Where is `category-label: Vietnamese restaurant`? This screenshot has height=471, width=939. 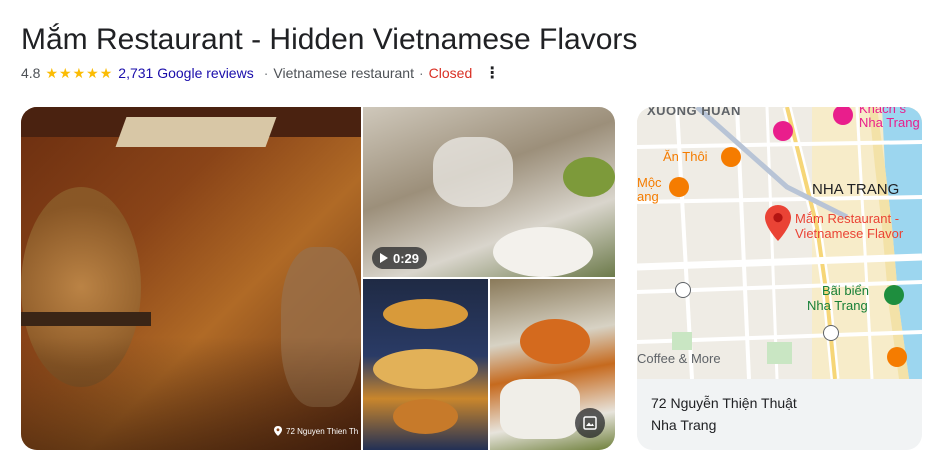
category-label: Vietnamese restaurant is located at coordinates (343, 73).